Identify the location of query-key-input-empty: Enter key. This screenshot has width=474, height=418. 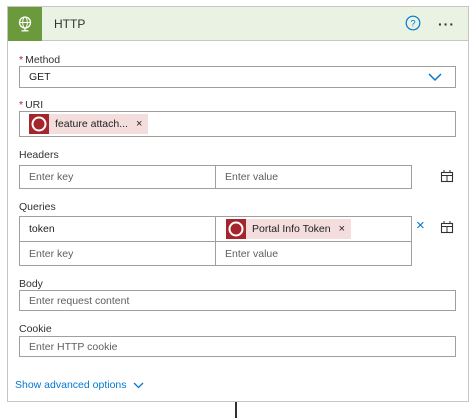
(117, 253).